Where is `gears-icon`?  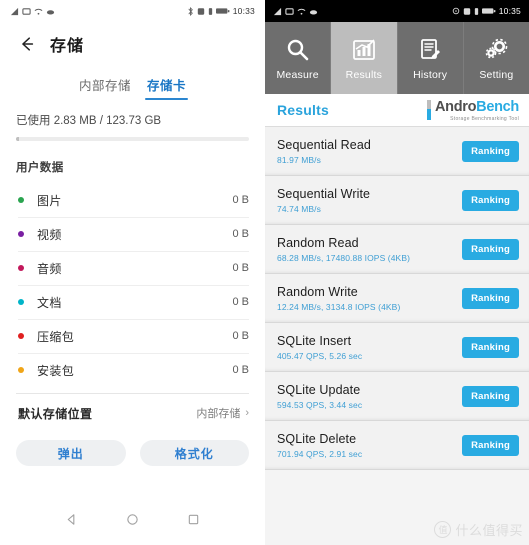 gears-icon is located at coordinates (496, 50).